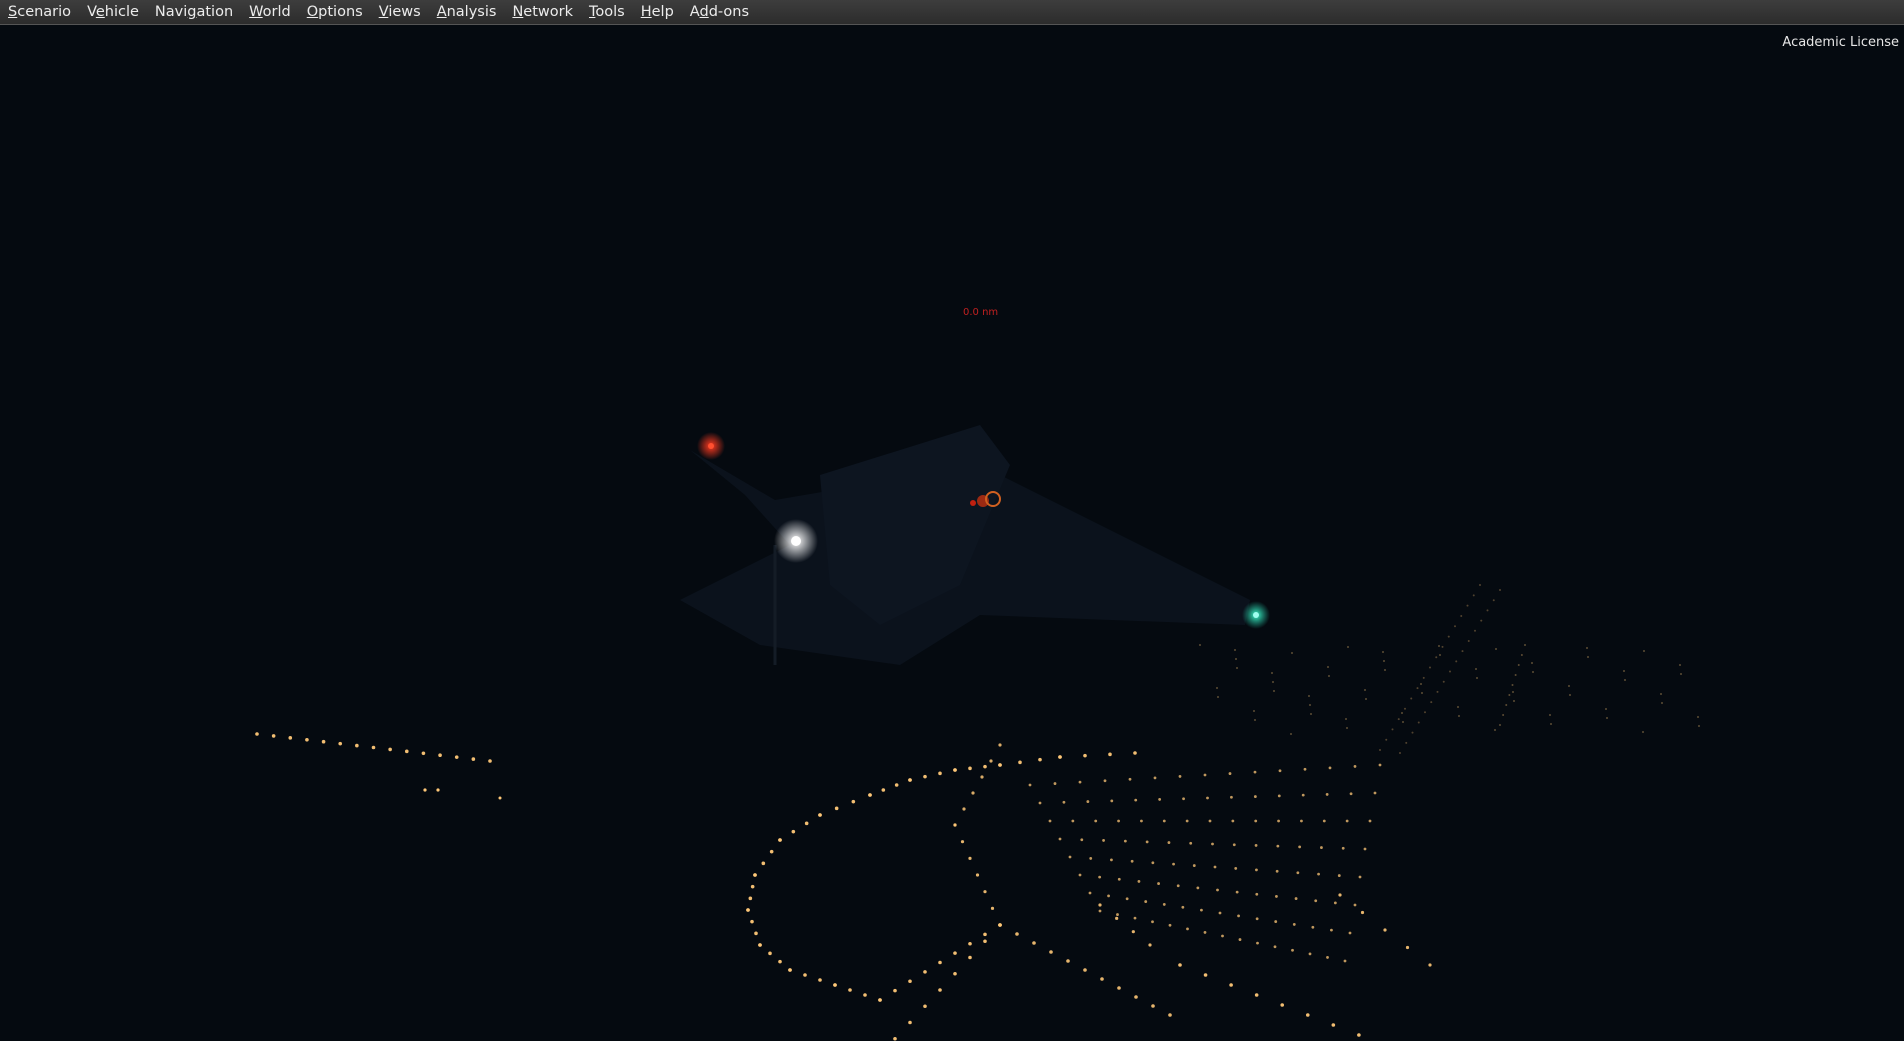 This screenshot has width=1904, height=1041. What do you see at coordinates (276, 12) in the screenshot?
I see `menu-world-label-rest: orld` at bounding box center [276, 12].